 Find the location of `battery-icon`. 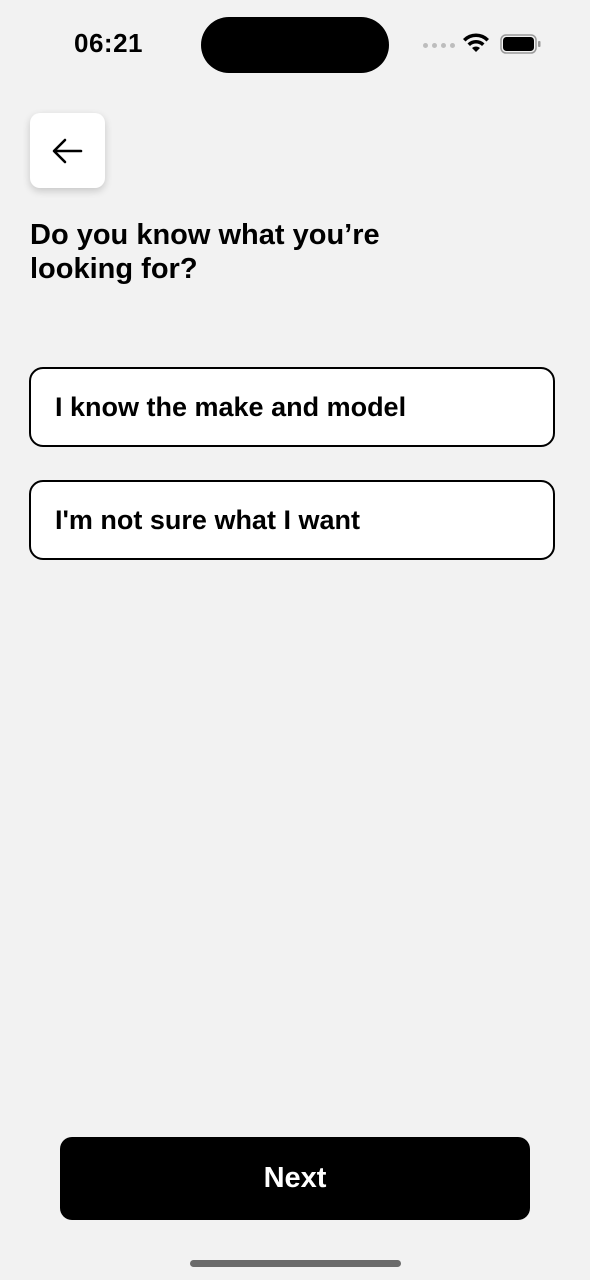

battery-icon is located at coordinates (520, 44).